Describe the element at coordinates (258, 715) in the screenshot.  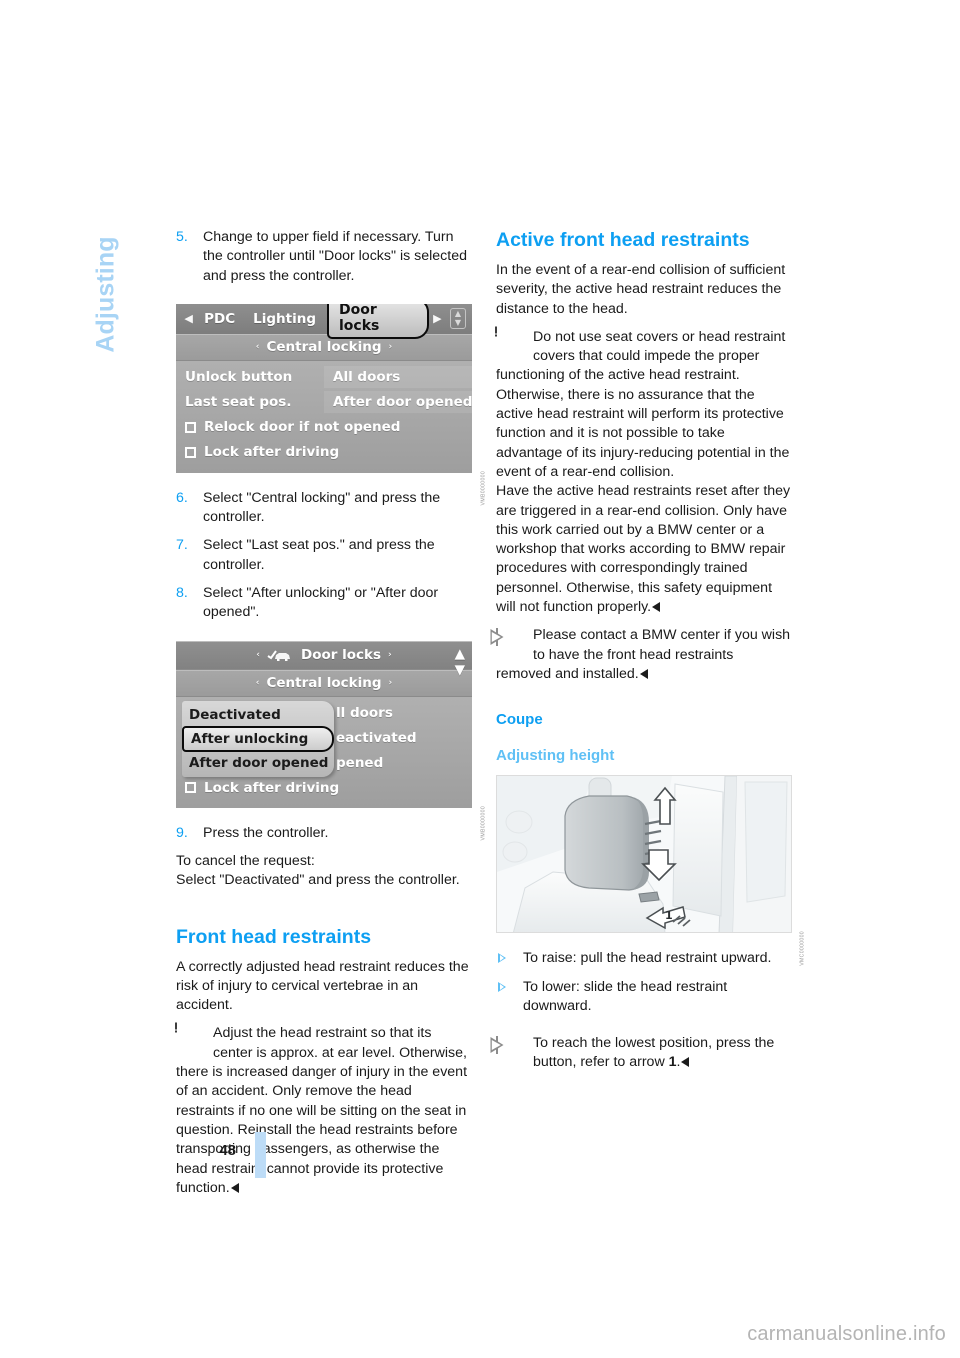
I see `popup-option-deactivated: Deactivated` at that location.